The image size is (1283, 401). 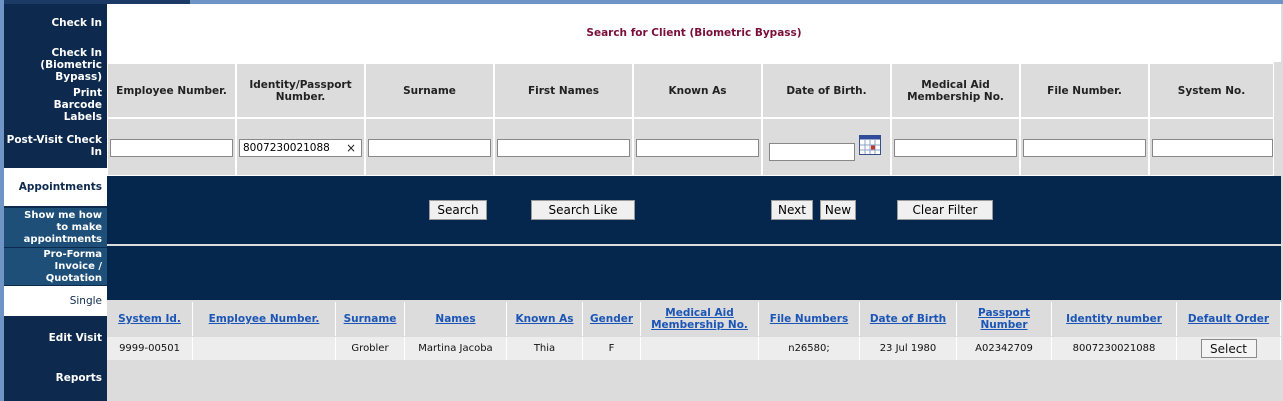 I want to click on surname-input, so click(x=429, y=148).